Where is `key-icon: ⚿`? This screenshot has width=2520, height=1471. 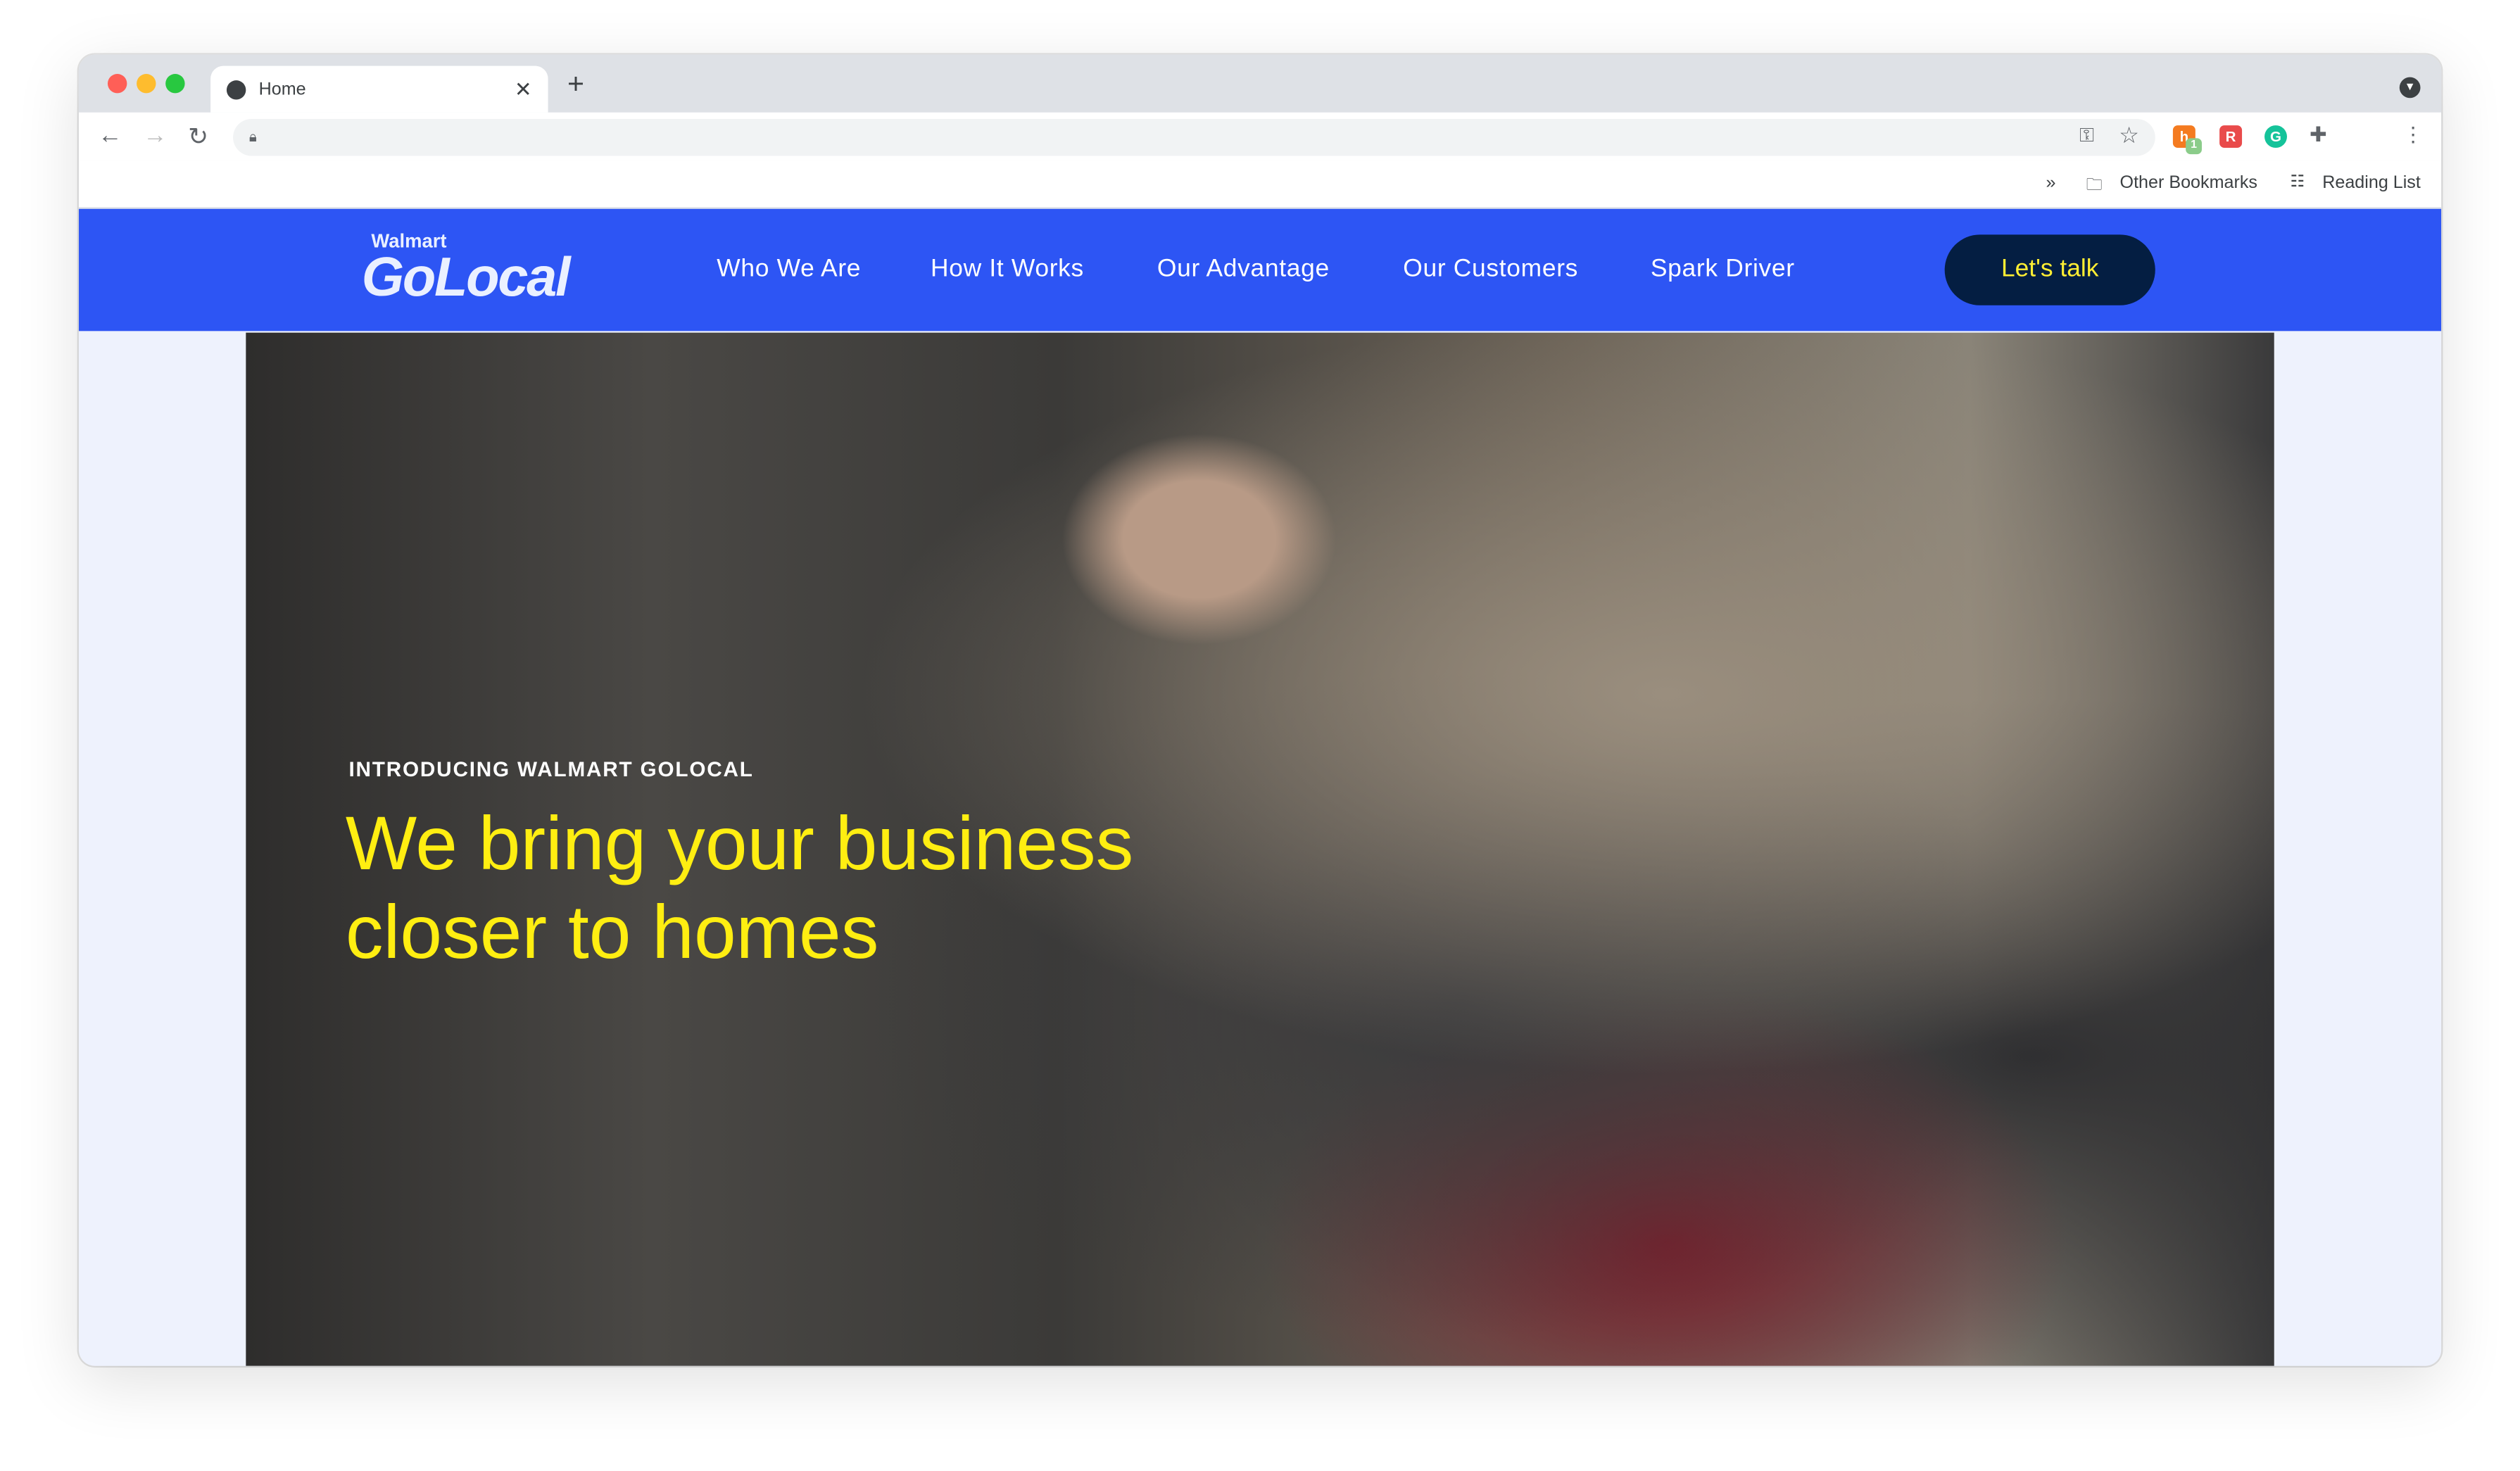
key-icon: ⚿ is located at coordinates (2086, 136).